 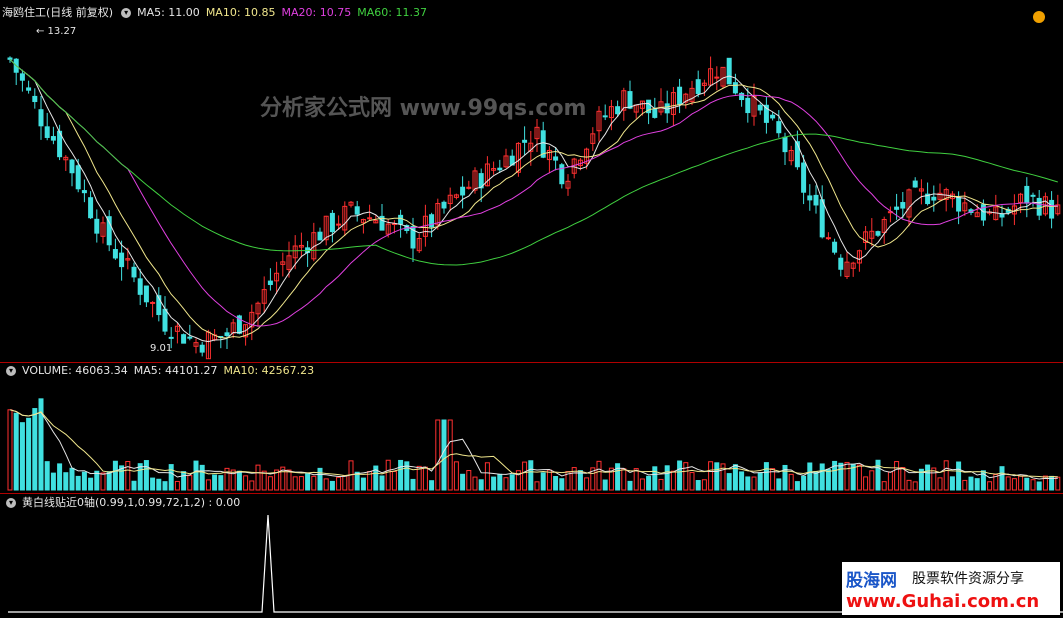 I want to click on indicator-header: ▾ 黄白线贴近0轴(0.99,1,0.99,72,1,2) : 0.00, so click(x=125, y=503).